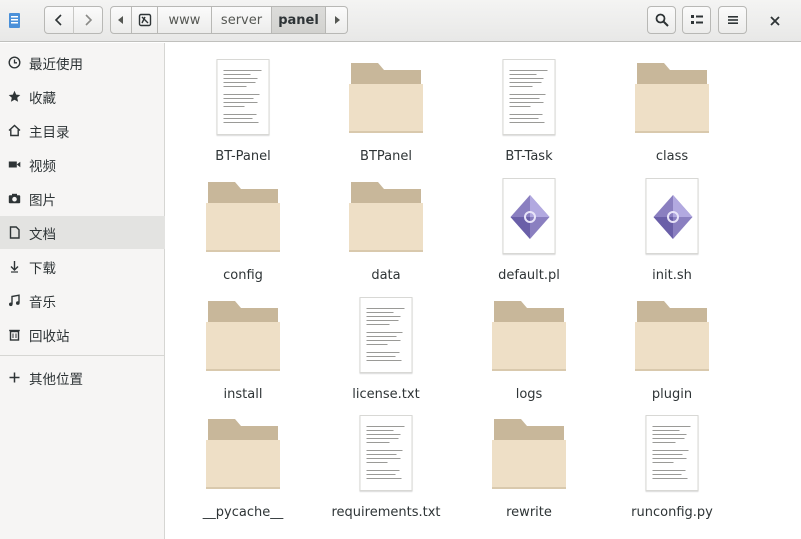 This screenshot has width=801, height=539. Describe the element at coordinates (42, 268) in the screenshot. I see `sidebar-item-label: 下载` at that location.